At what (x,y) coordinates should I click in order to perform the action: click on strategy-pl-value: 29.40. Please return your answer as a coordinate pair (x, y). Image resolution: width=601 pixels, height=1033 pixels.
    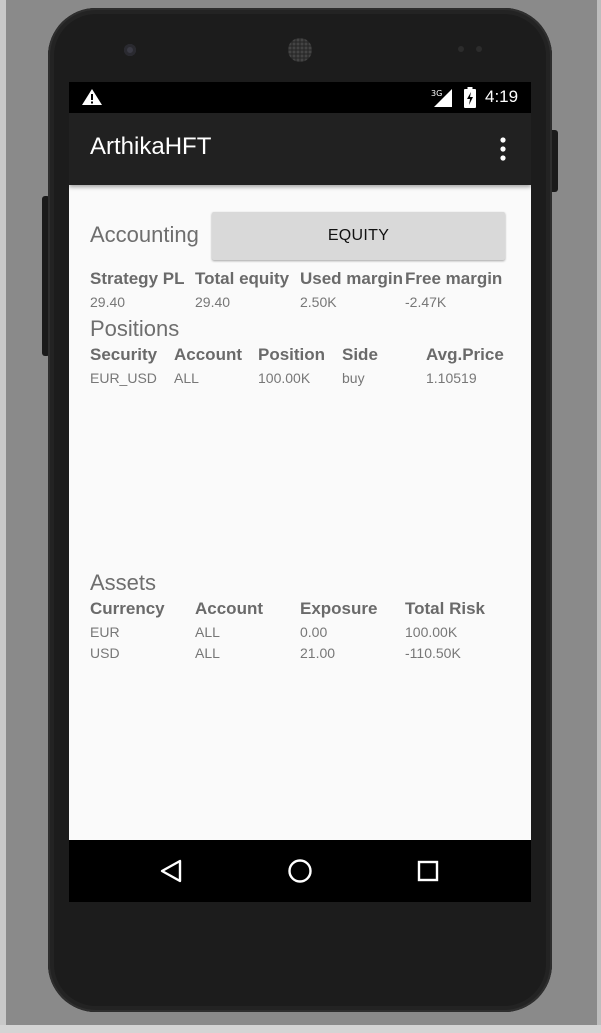
    Looking at the image, I should click on (108, 302).